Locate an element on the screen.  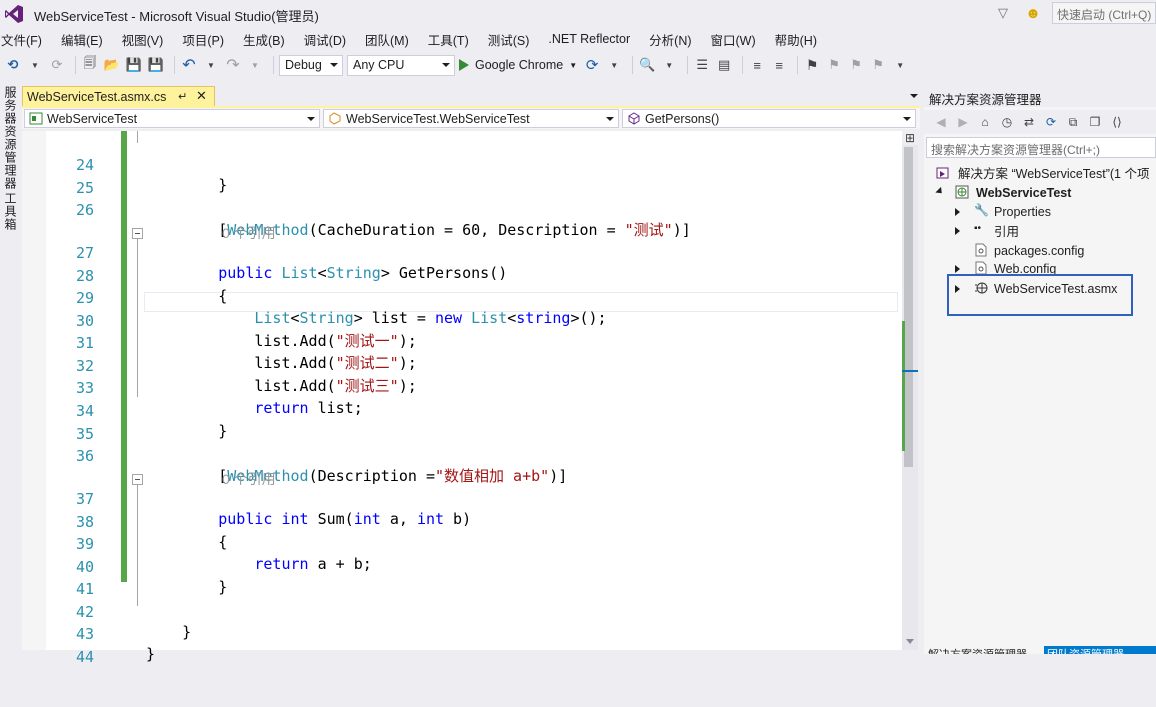
editor-vertical-scrollbar is located at coordinates (910, 390).